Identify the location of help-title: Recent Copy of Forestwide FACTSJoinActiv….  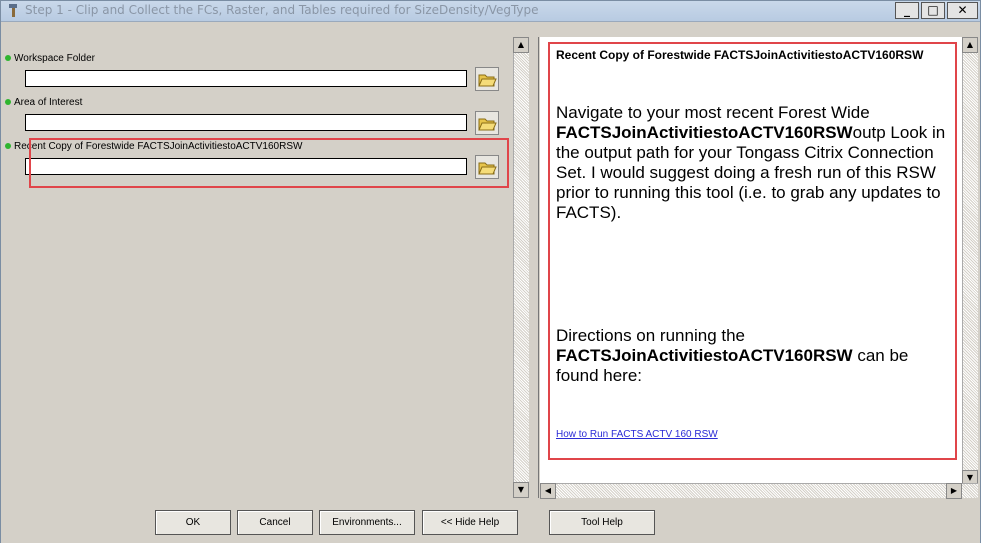
(740, 55).